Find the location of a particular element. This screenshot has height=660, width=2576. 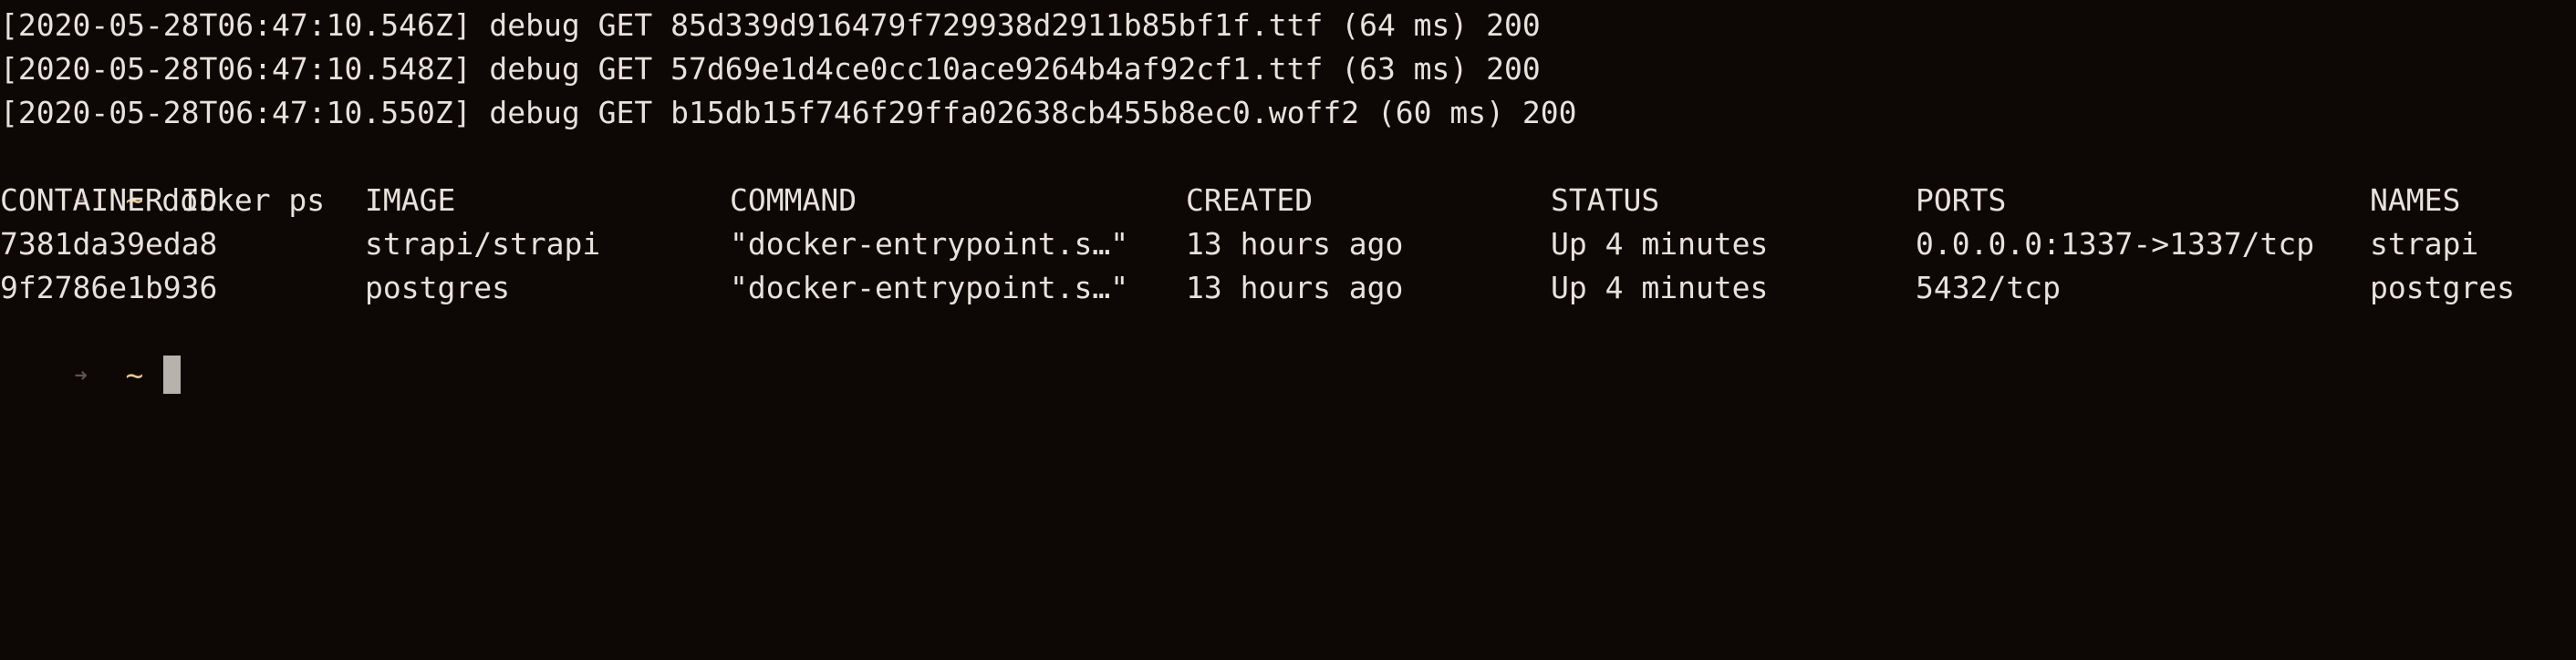

cell-names: postgres is located at coordinates (2442, 287).